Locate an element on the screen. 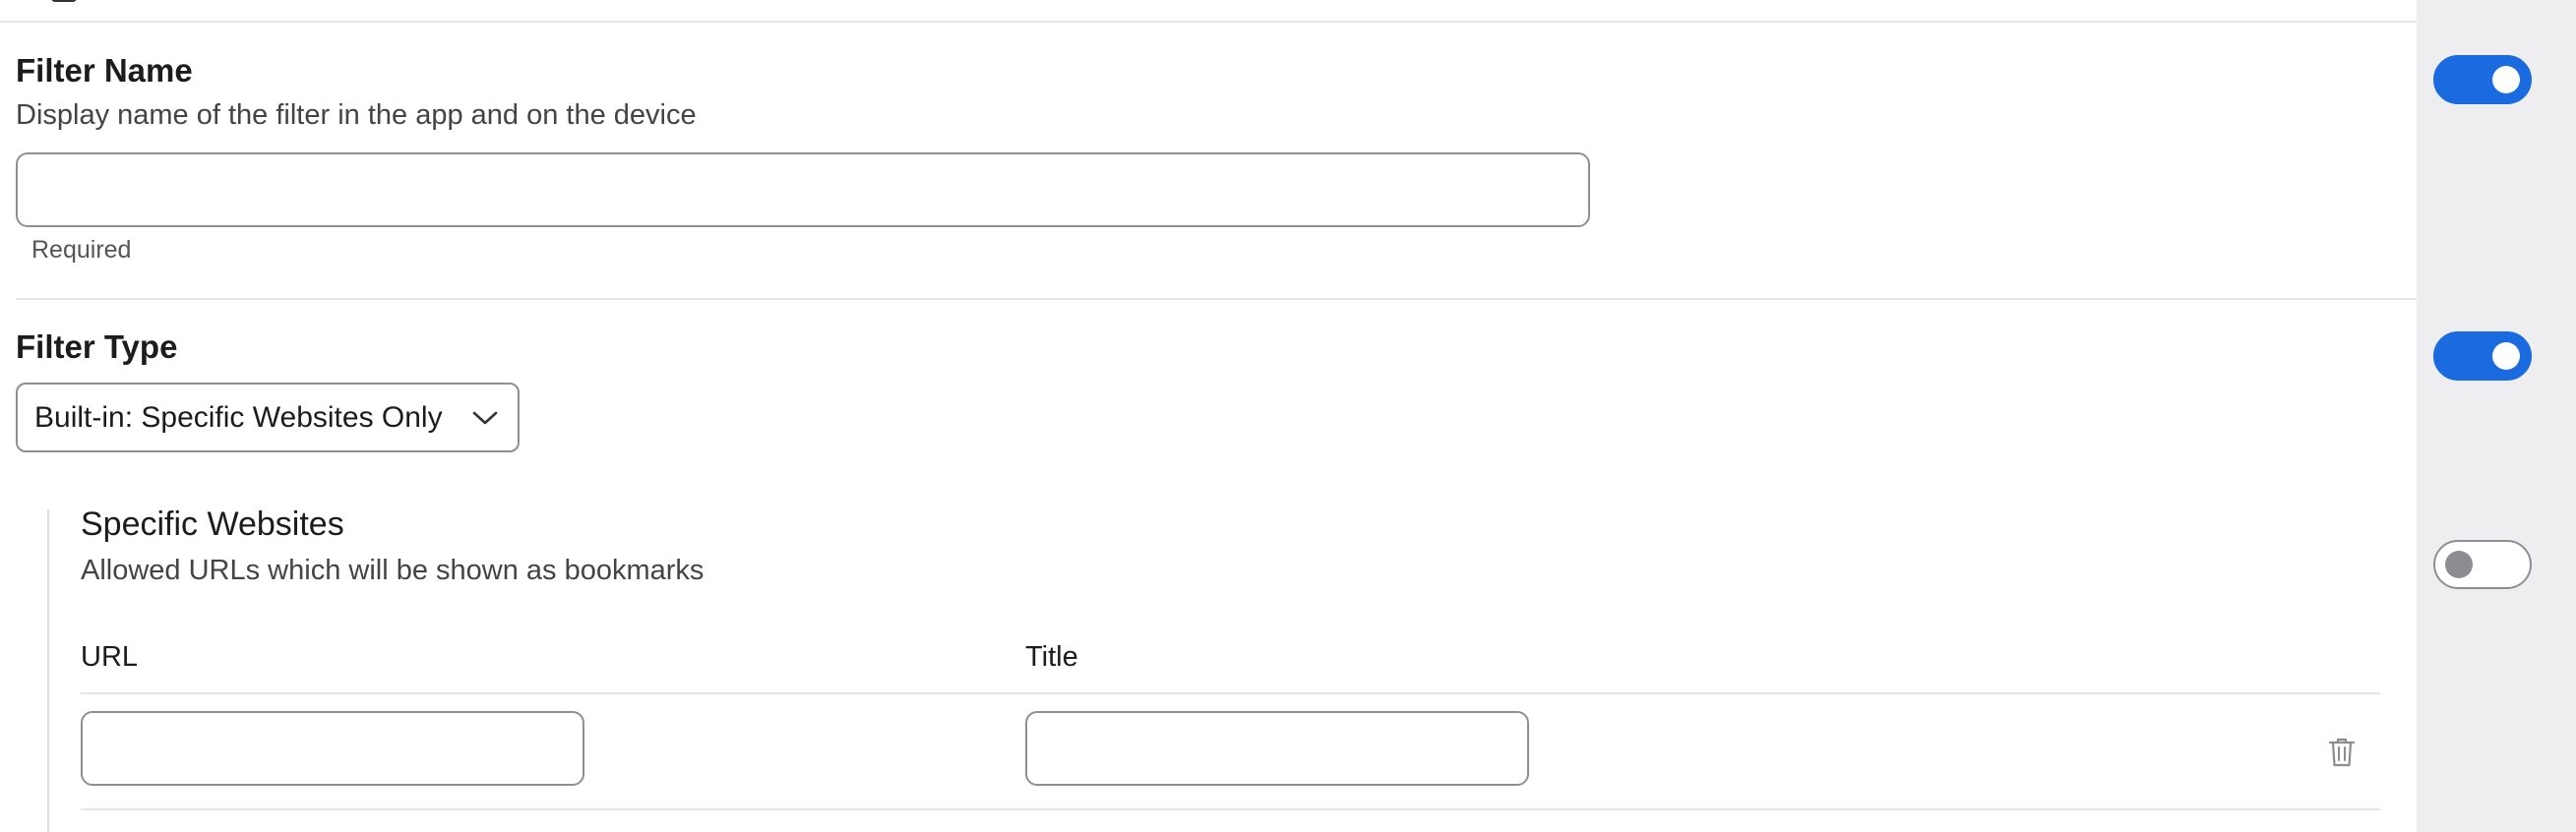  filter-name-input is located at coordinates (803, 189).